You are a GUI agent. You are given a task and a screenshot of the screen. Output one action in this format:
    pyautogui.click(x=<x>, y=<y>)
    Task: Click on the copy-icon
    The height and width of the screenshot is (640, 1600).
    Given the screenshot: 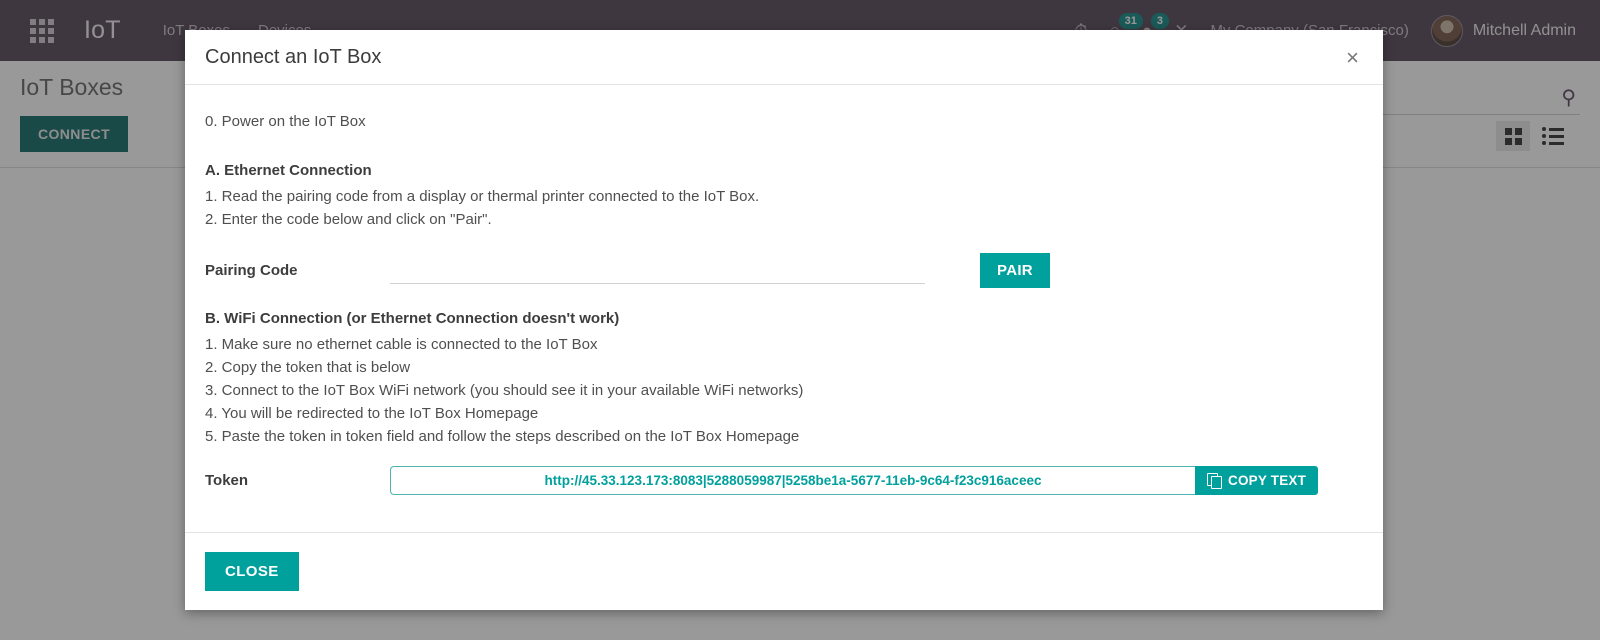 What is the action you would take?
    pyautogui.click(x=1214, y=481)
    